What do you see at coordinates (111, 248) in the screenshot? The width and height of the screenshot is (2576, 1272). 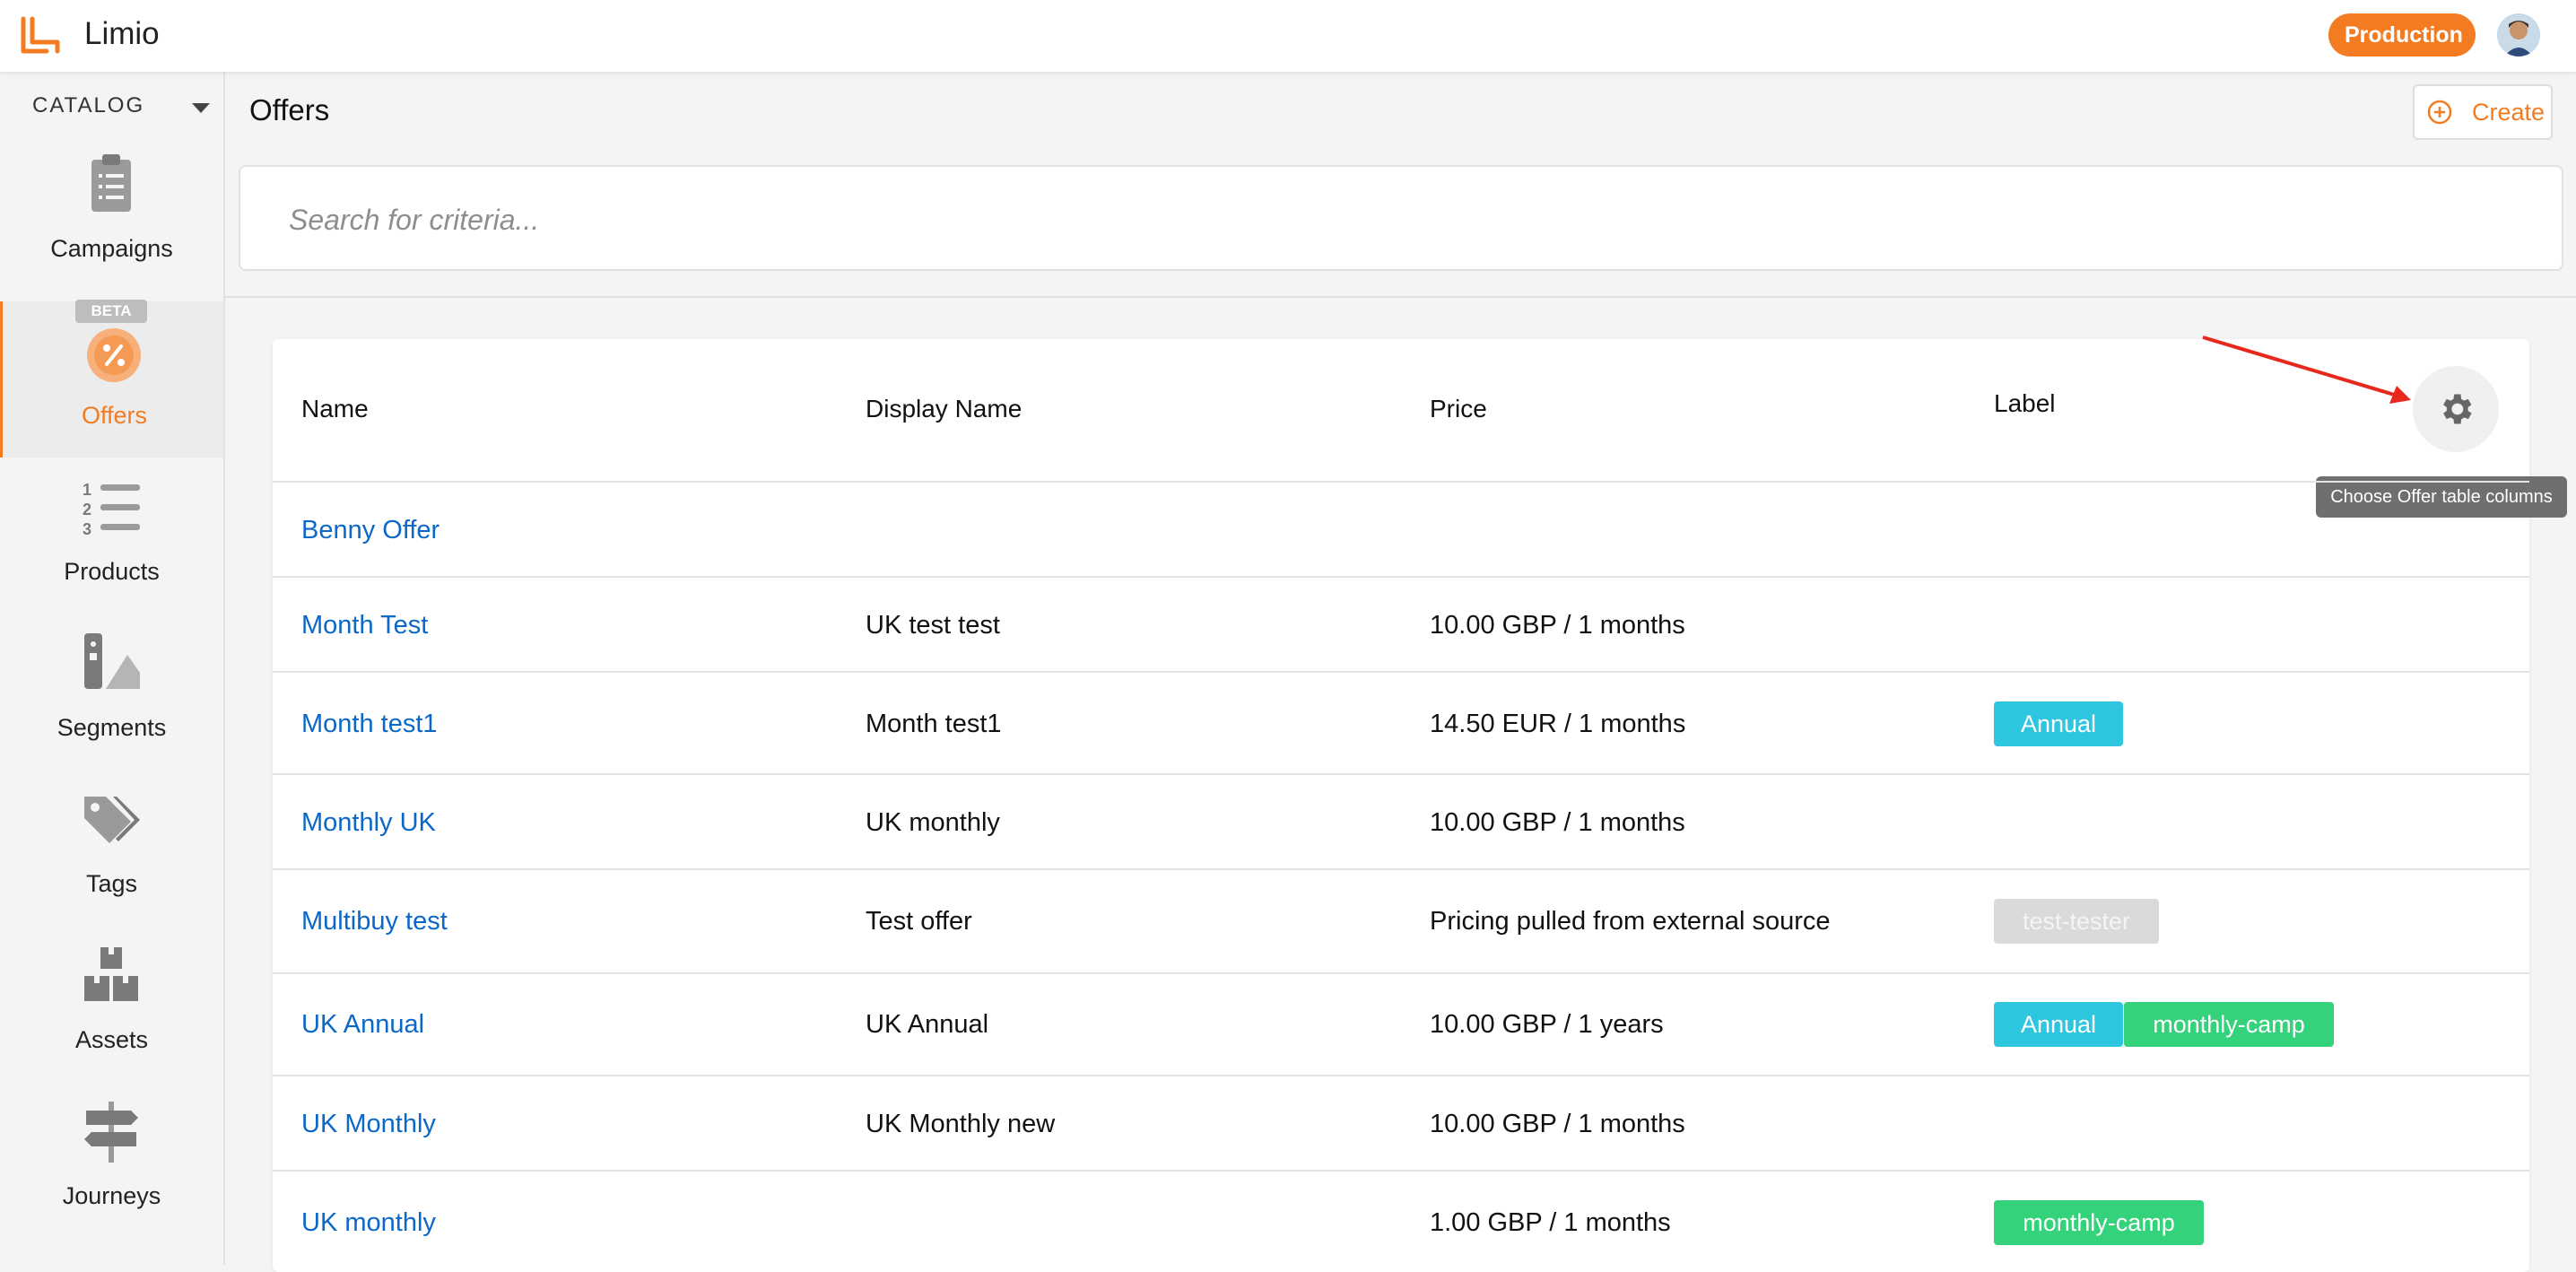 I see `sidebar-item-label: Campaigns` at bounding box center [111, 248].